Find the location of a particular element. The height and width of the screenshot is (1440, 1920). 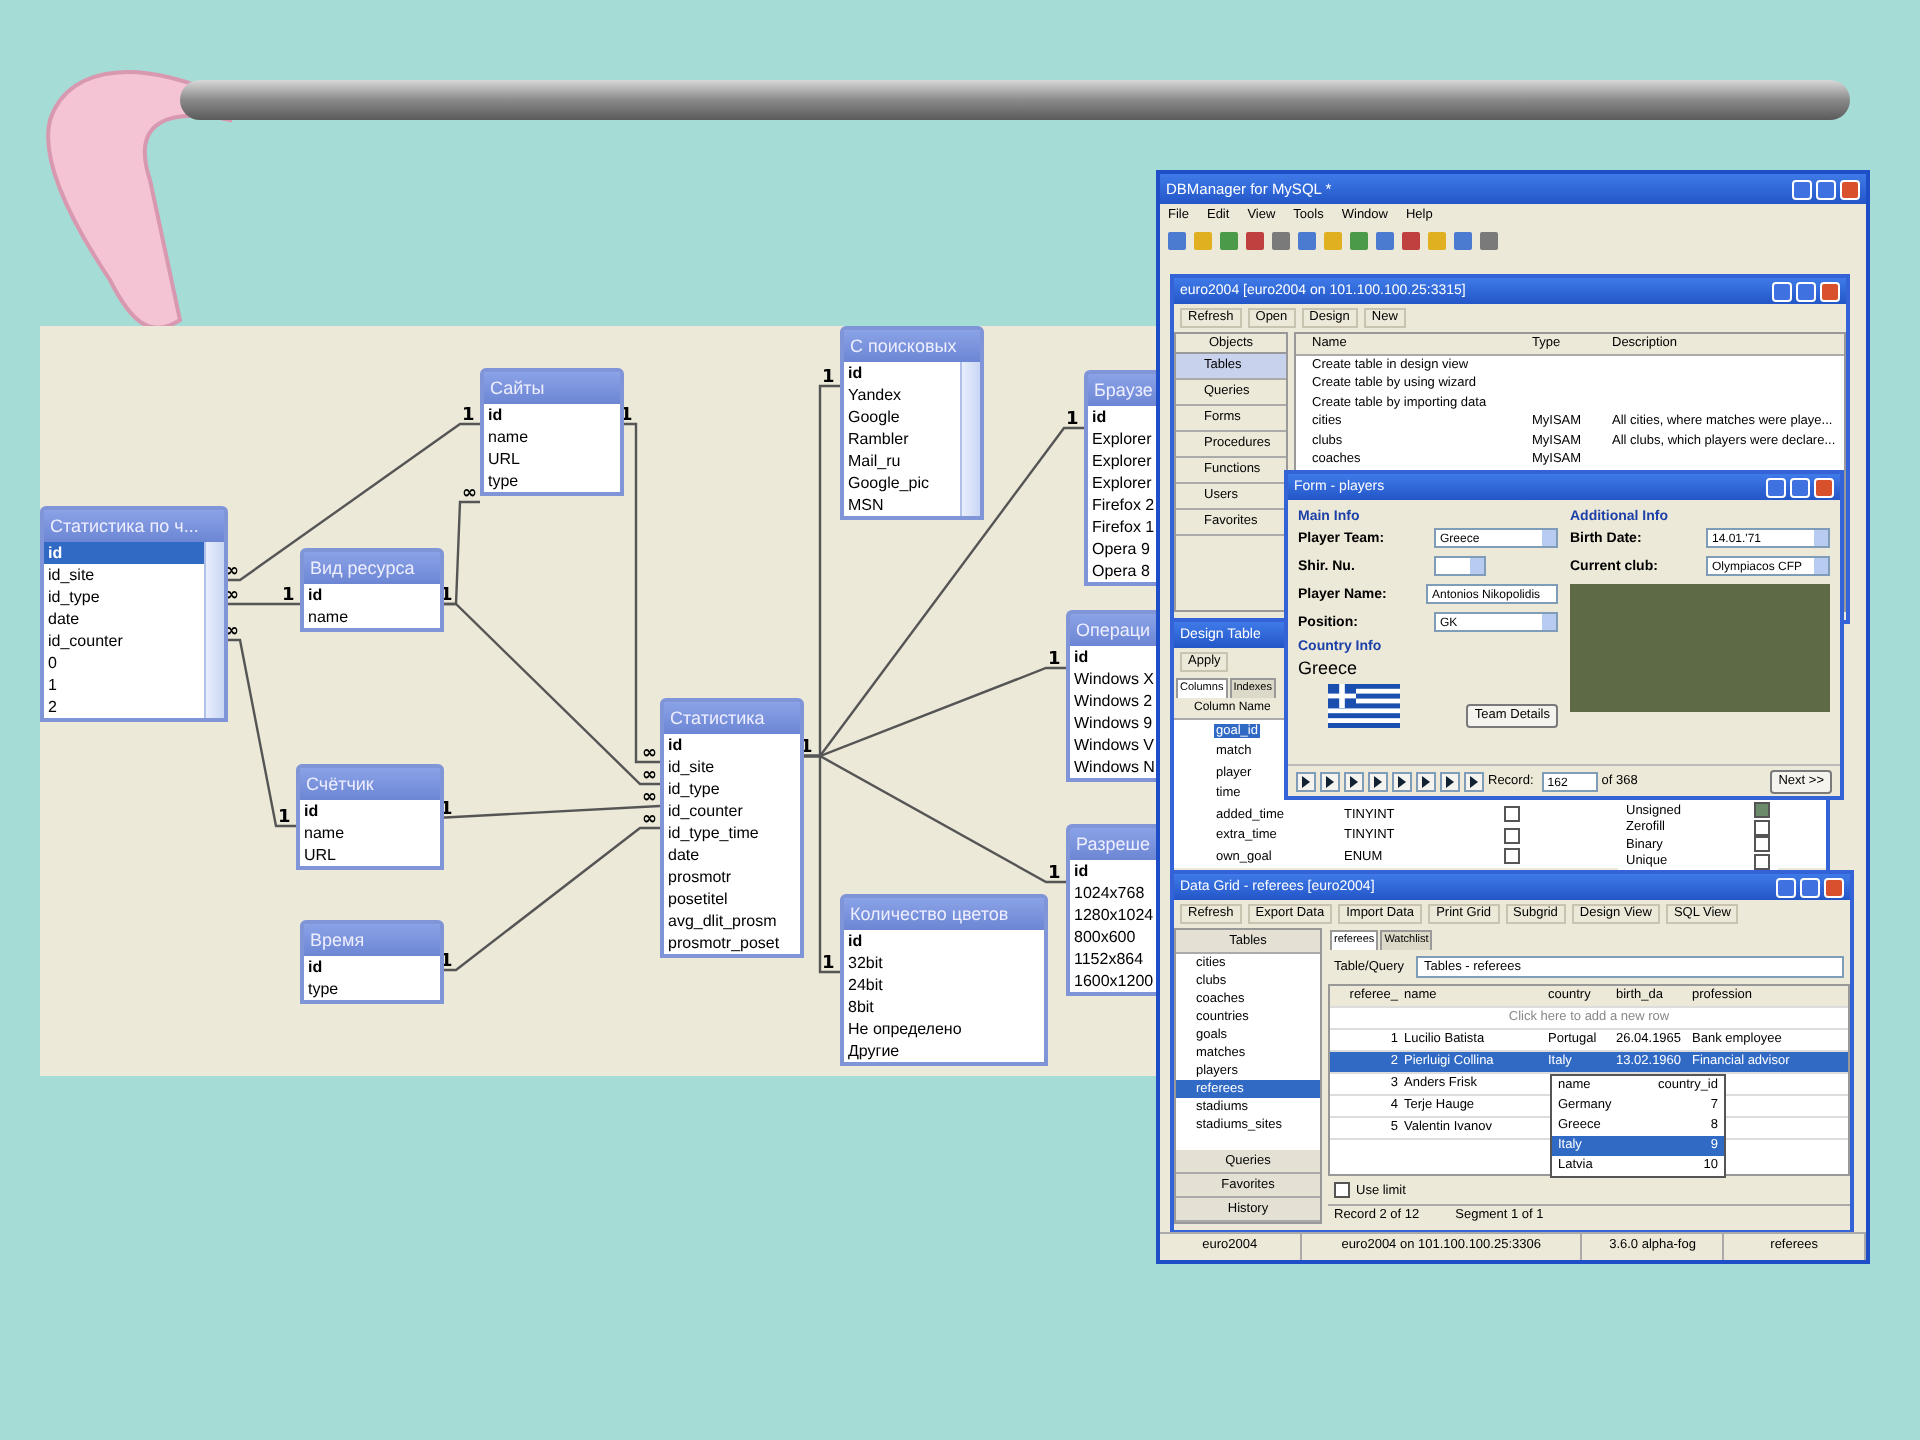

field-name: Windows 9 is located at coordinates (1115, 723).